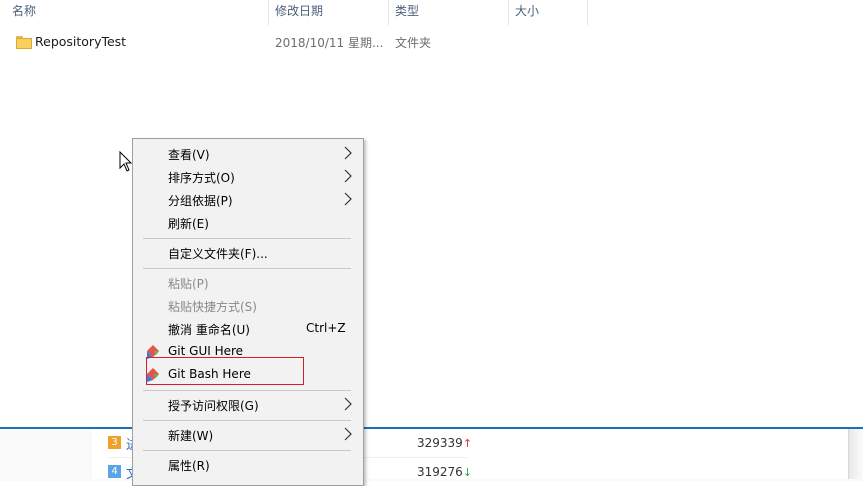 The height and width of the screenshot is (486, 863). What do you see at coordinates (467, 472) in the screenshot?
I see `trend-down-icon: ↓` at bounding box center [467, 472].